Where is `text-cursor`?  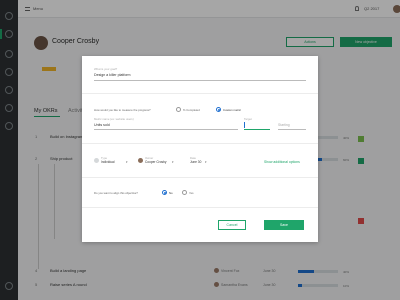
text-cursor is located at coordinates (244, 125).